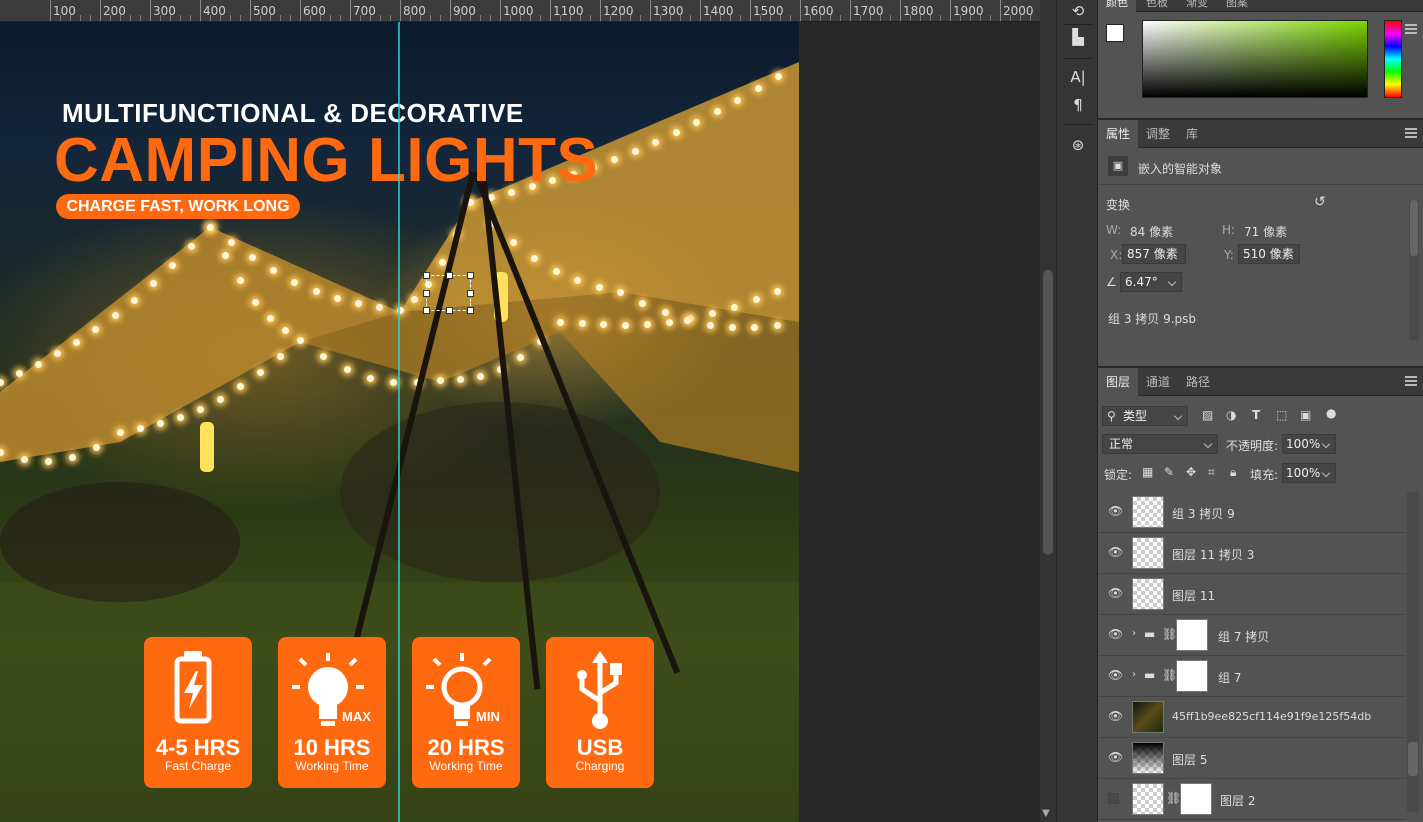  I want to click on fill-field: 100%, so click(1309, 473).